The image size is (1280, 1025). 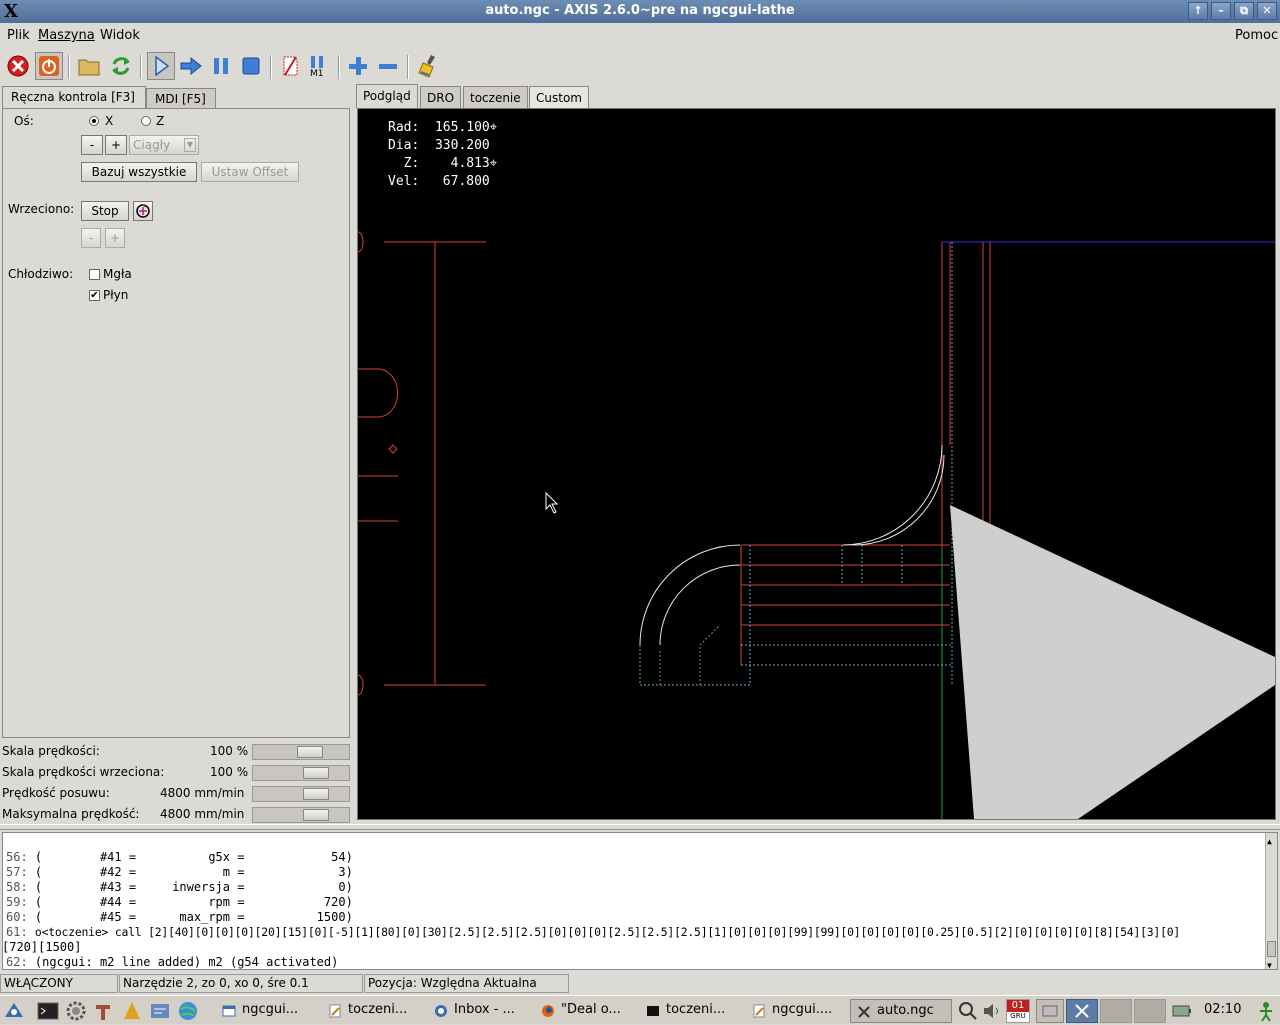 I want to click on tab-preview: Podgląd, so click(x=387, y=96).